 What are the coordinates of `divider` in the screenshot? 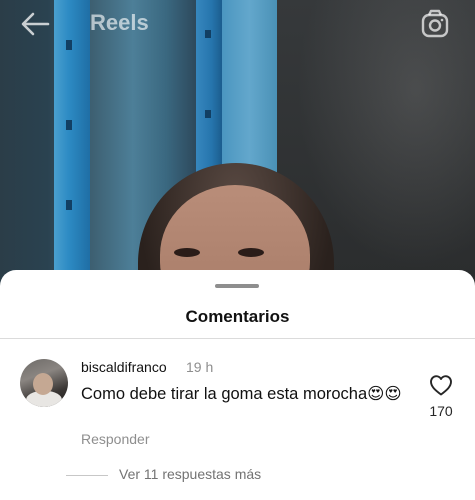 It's located at (237, 338).